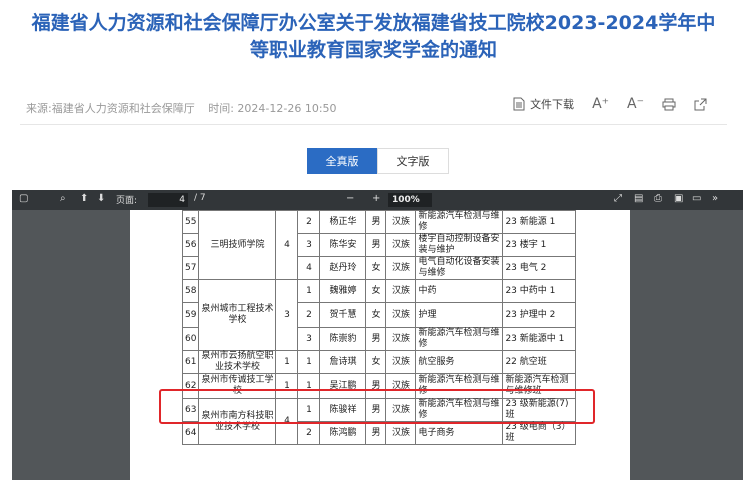 This screenshot has height=480, width=747. I want to click on download-button: 文件下载, so click(543, 104).